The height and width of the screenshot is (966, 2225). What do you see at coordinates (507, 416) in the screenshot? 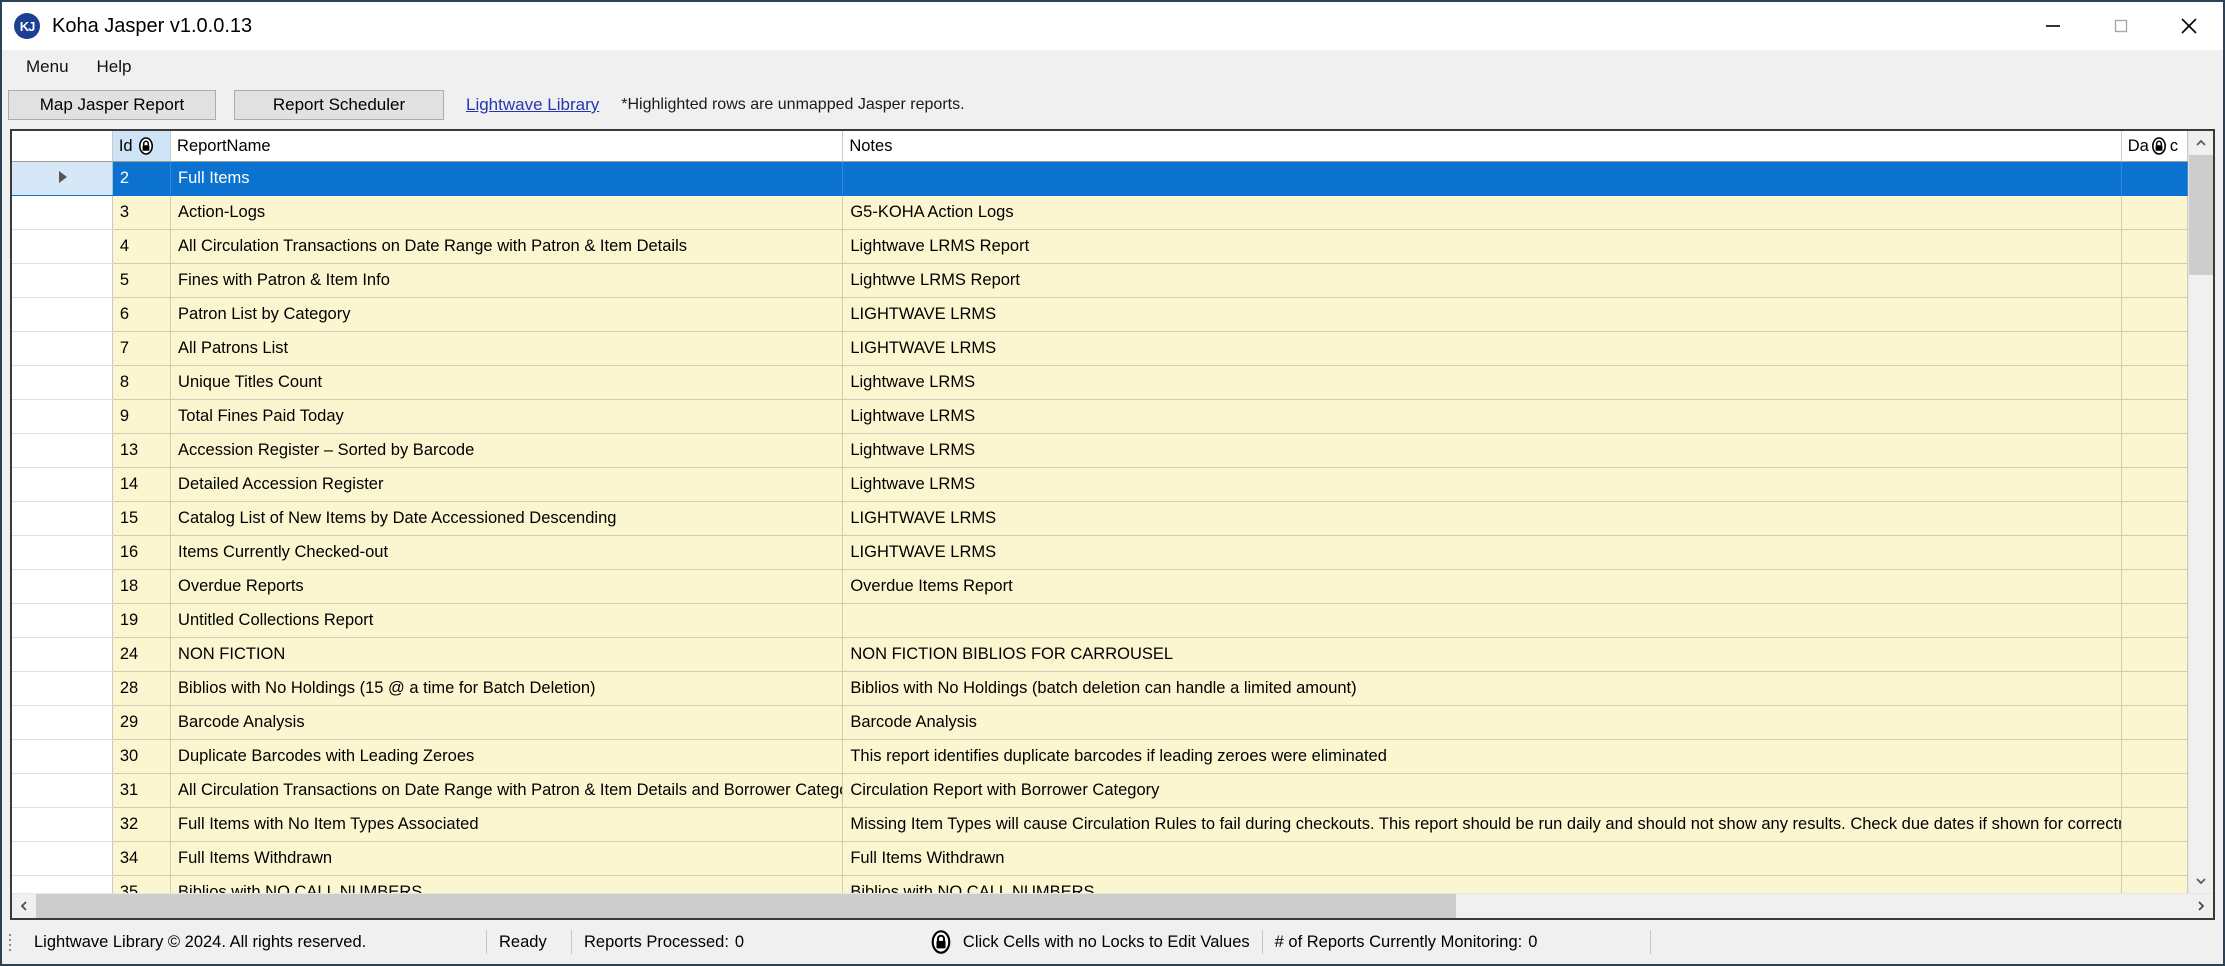
I see `cell-report-name: Total Fines Paid Today` at bounding box center [507, 416].